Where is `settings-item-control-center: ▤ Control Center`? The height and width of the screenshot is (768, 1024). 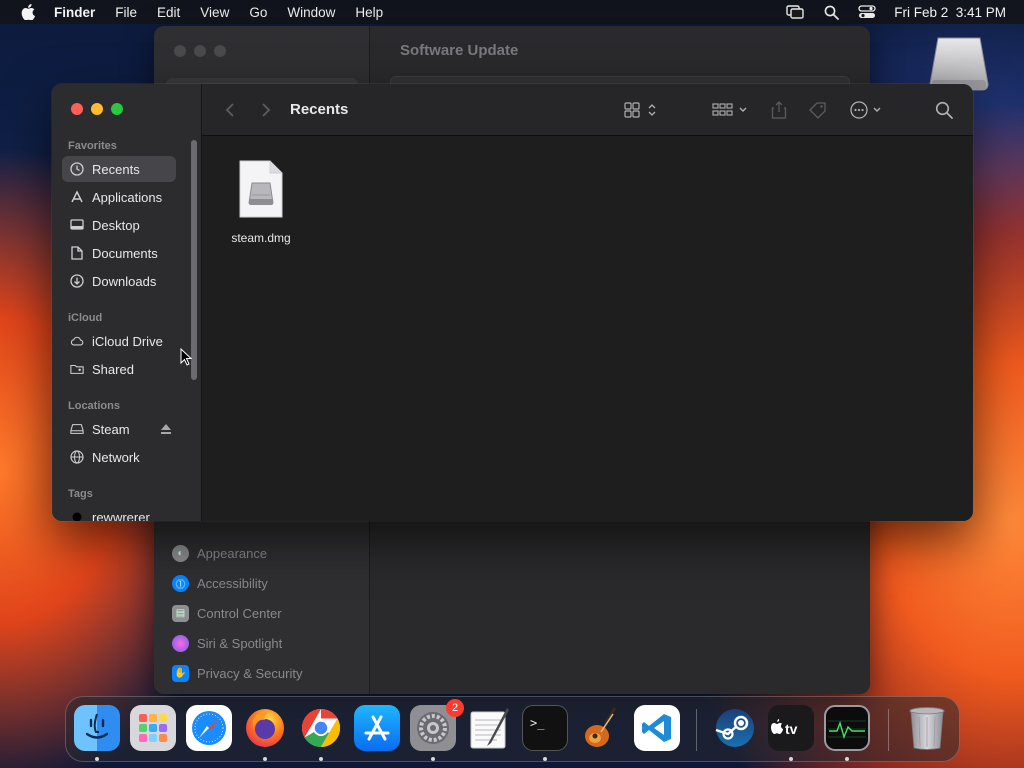
settings-item-control-center: ▤ Control Center is located at coordinates (237, 613).